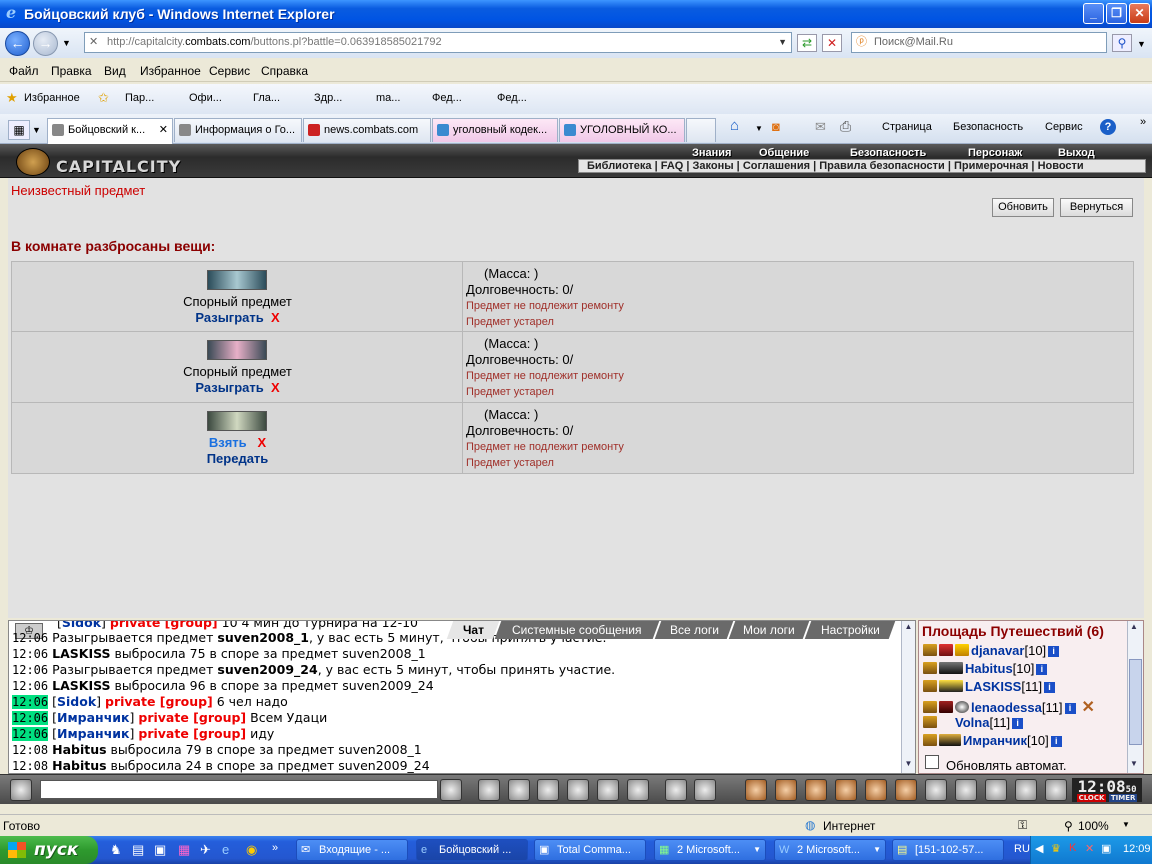 This screenshot has width=1152, height=864. Describe the element at coordinates (1093, 826) in the screenshot. I see `zoom-level: 100%` at that location.